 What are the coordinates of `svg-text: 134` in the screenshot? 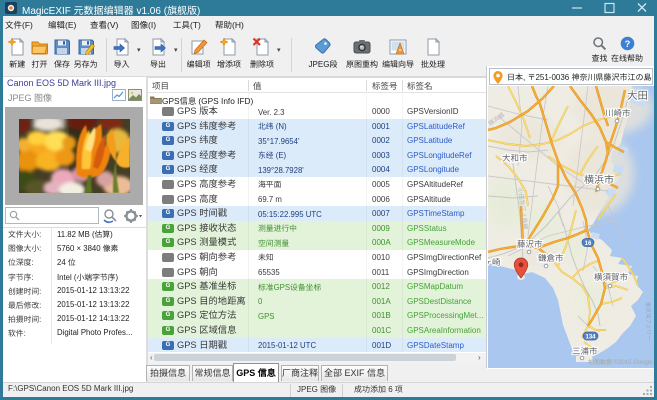 It's located at (590, 338).